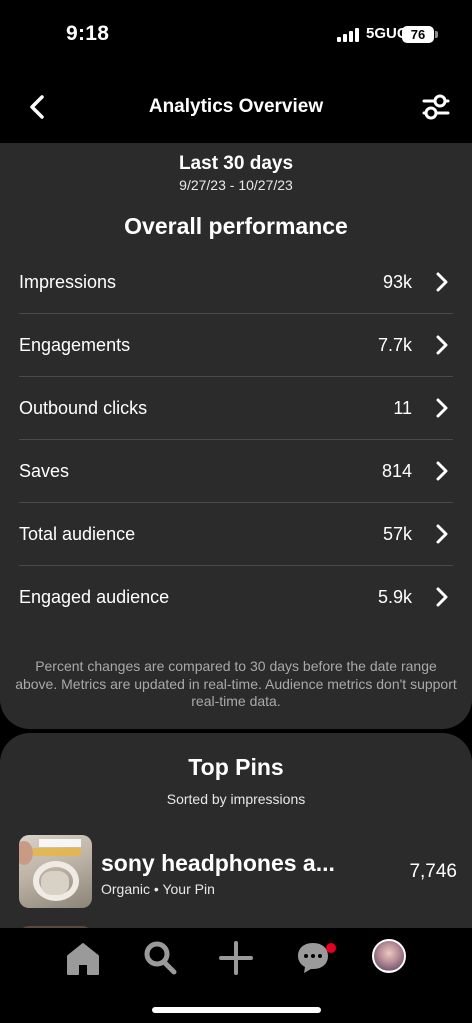 The width and height of the screenshot is (472, 1023). I want to click on metric-row-impressions: Impressions 93k, so click(236, 282).